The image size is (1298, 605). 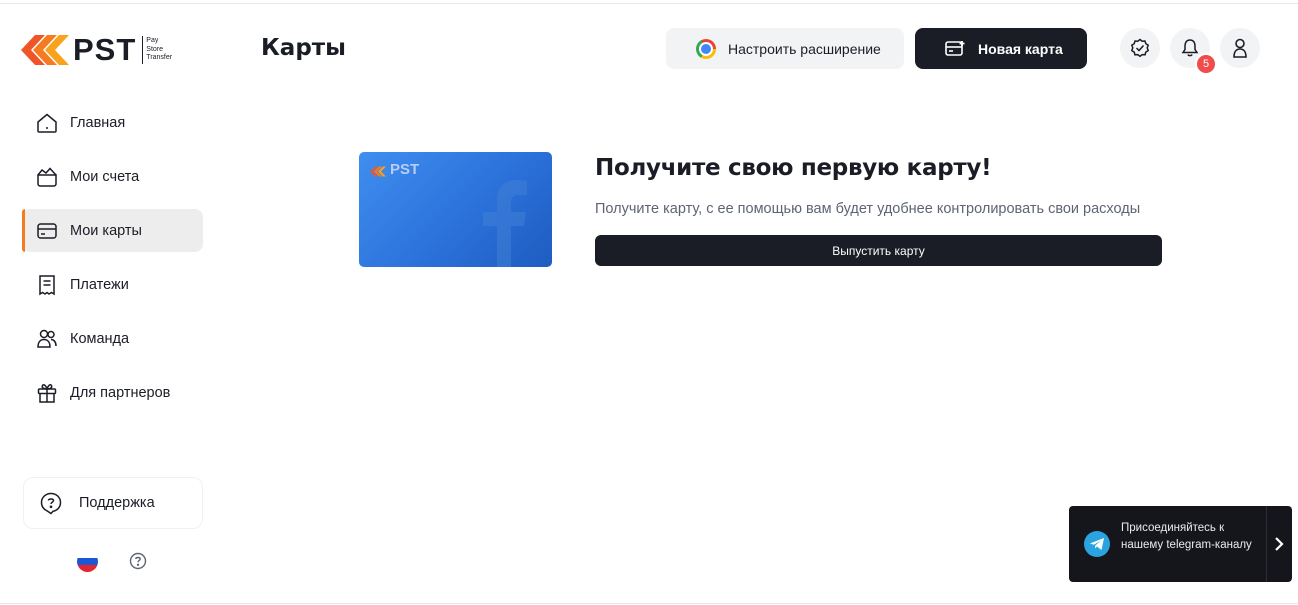 I want to click on logo-tagline: Pay Store Transfer, so click(x=157, y=50).